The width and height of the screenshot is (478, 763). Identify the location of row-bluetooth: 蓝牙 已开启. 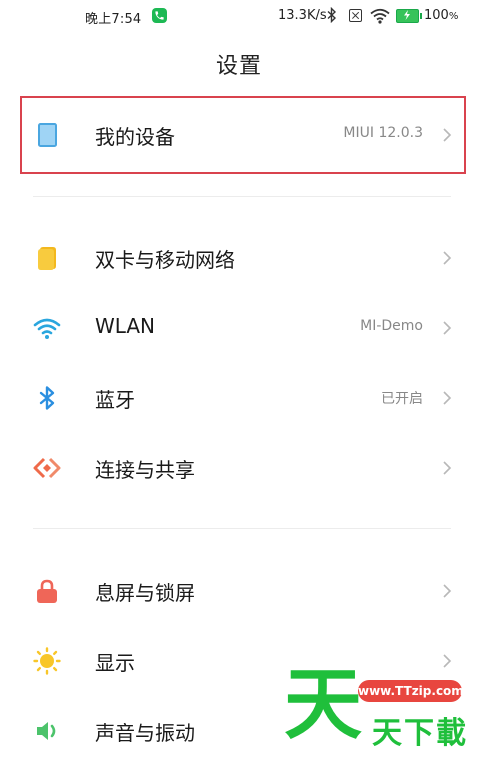
(239, 398).